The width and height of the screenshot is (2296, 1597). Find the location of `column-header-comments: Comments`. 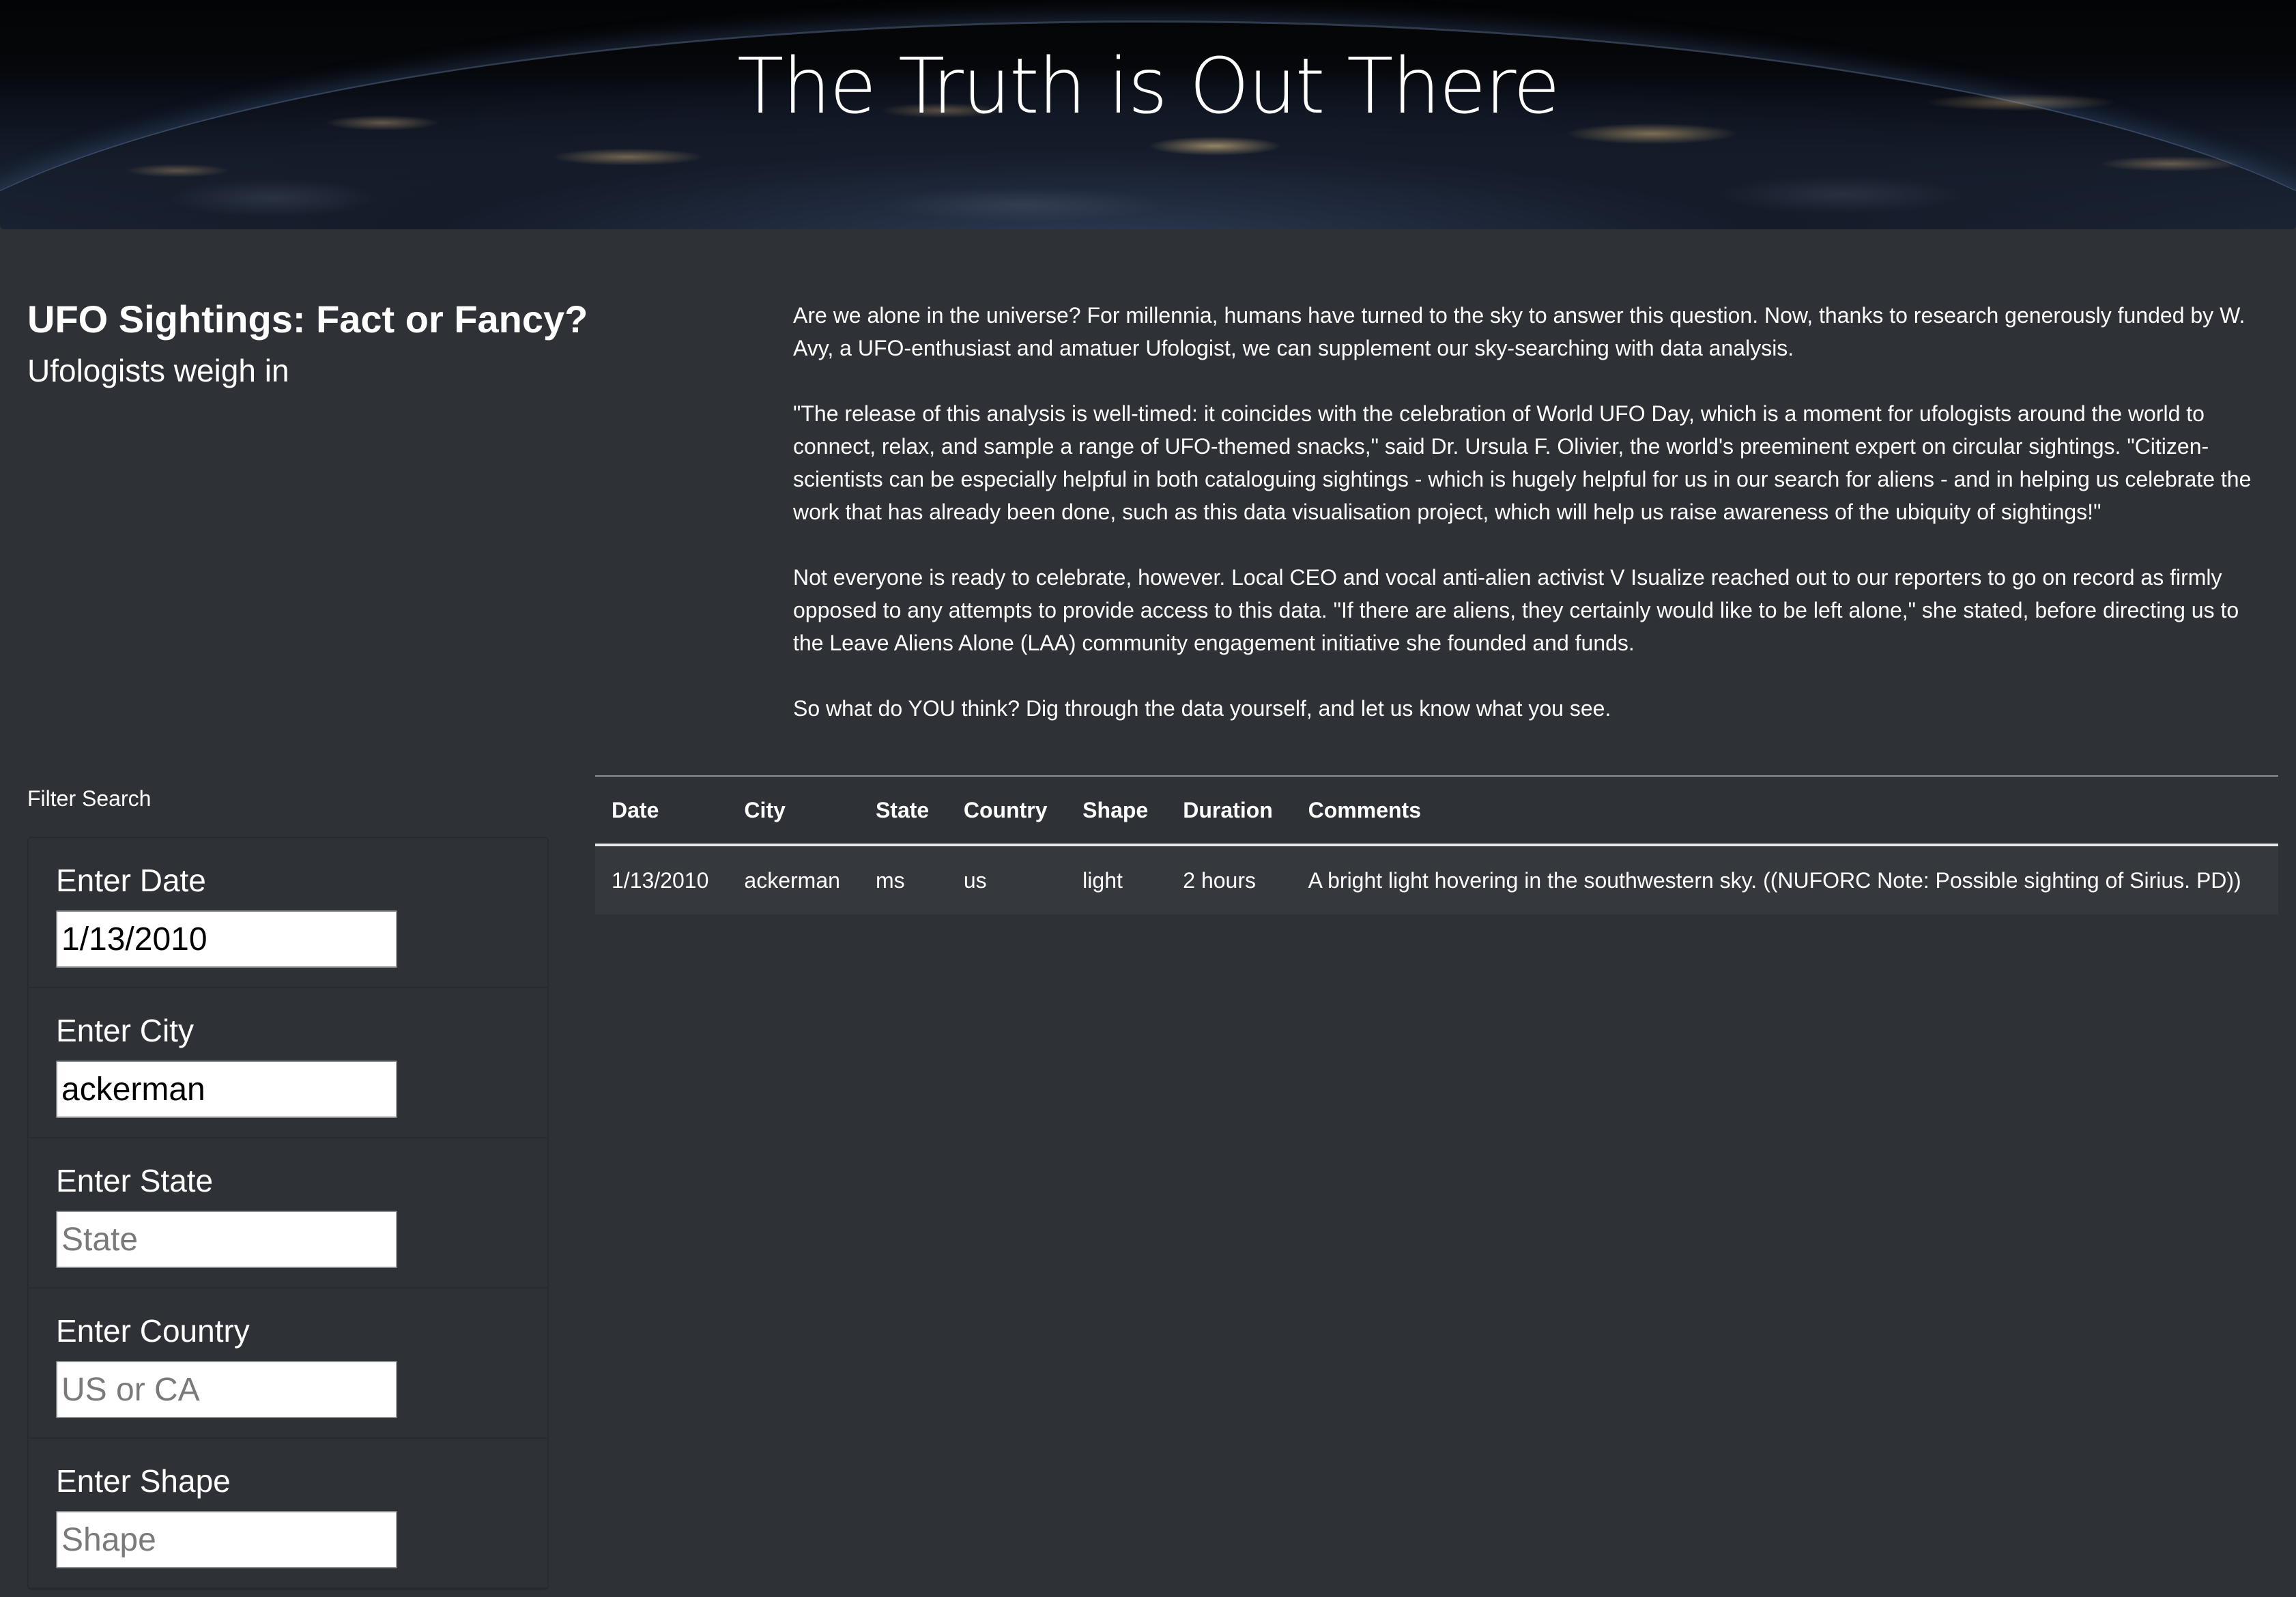

column-header-comments: Comments is located at coordinates (1784, 811).